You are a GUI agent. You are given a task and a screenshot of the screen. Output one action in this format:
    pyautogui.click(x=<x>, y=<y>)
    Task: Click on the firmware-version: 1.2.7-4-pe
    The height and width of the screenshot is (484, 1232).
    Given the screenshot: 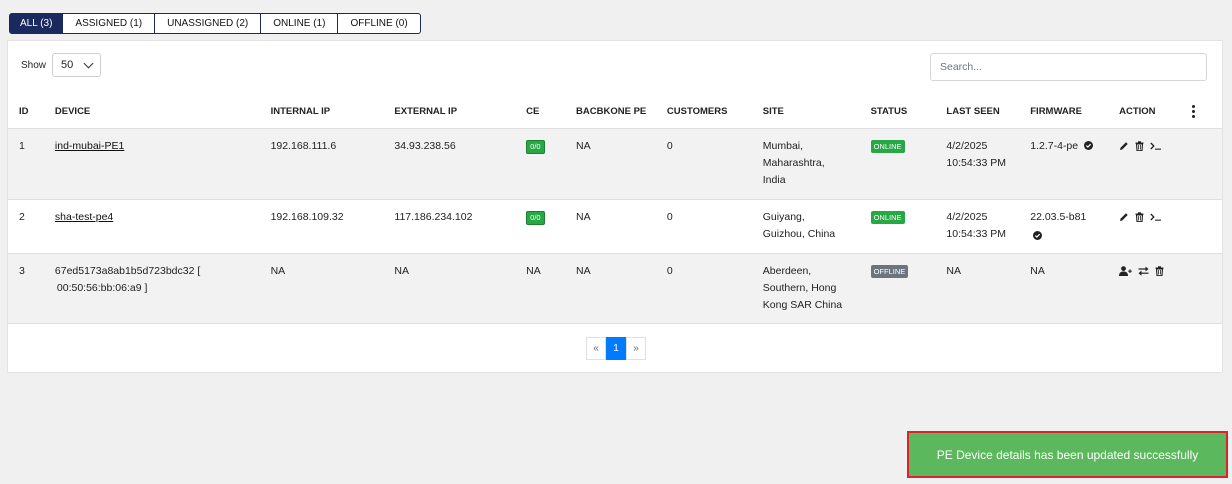 What is the action you would take?
    pyautogui.click(x=1054, y=145)
    